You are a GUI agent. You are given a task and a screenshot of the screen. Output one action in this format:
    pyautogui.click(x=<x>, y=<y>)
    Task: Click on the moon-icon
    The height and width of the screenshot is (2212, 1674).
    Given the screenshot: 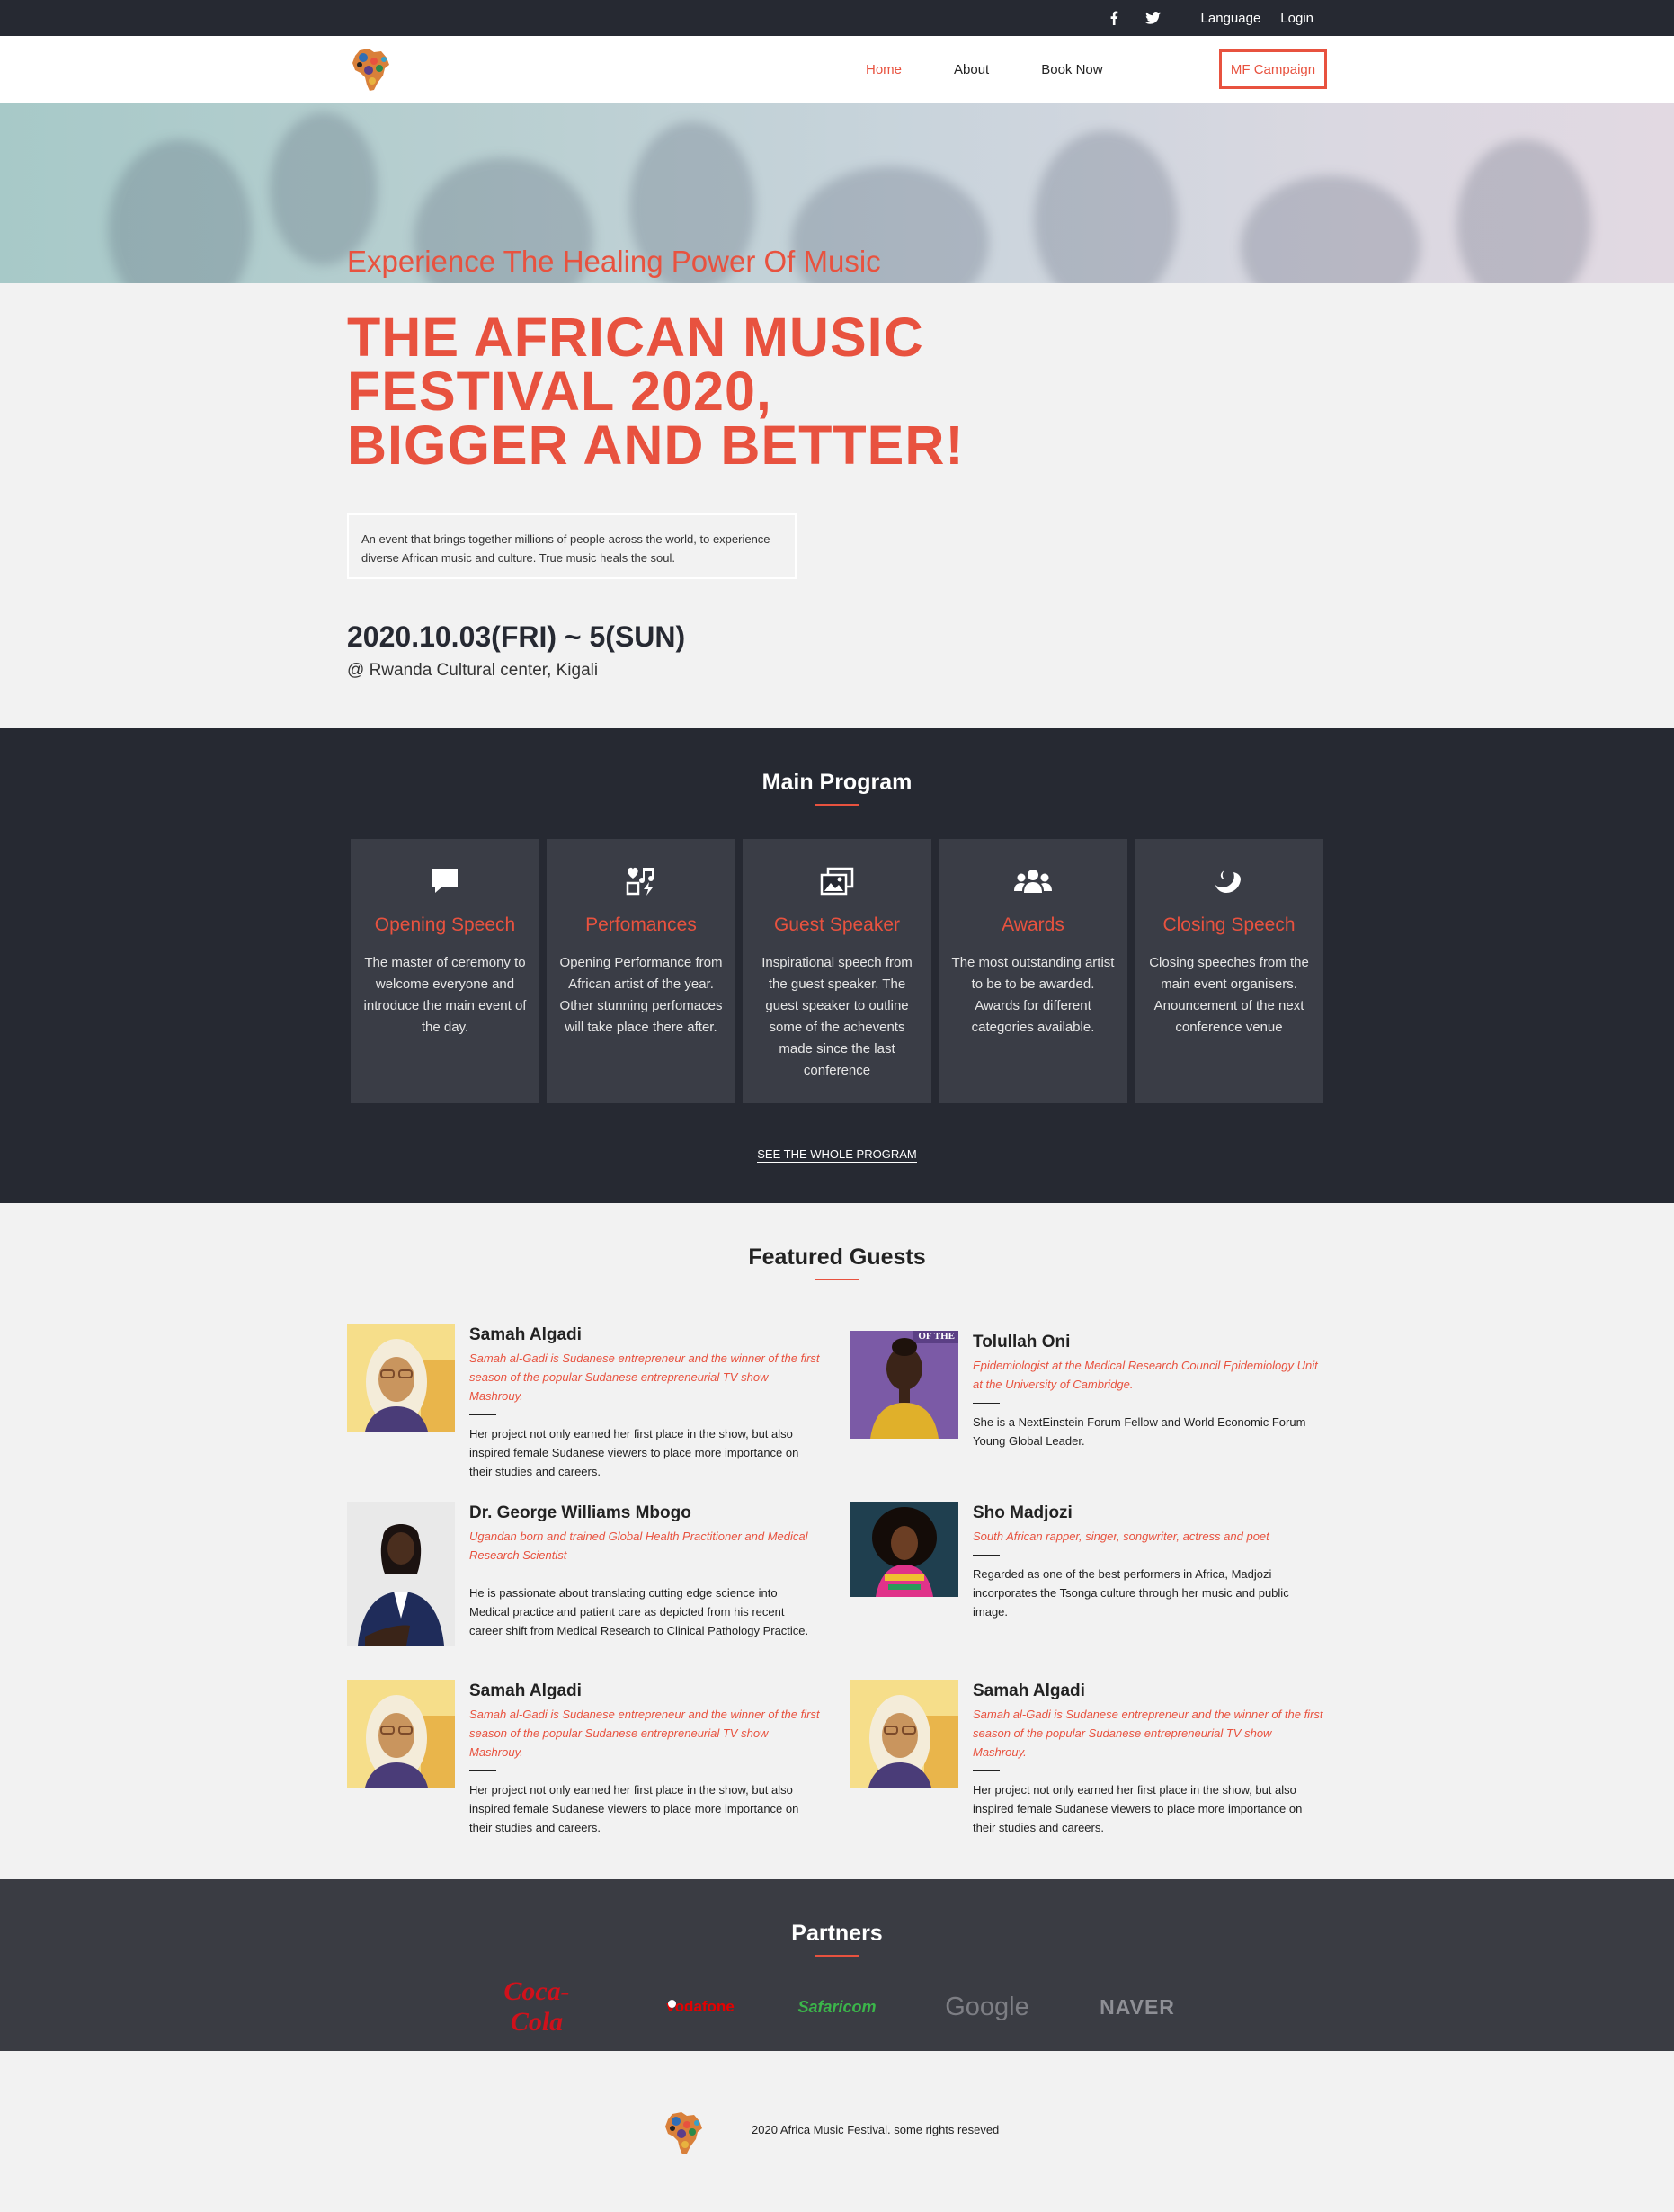 What is the action you would take?
    pyautogui.click(x=1229, y=881)
    